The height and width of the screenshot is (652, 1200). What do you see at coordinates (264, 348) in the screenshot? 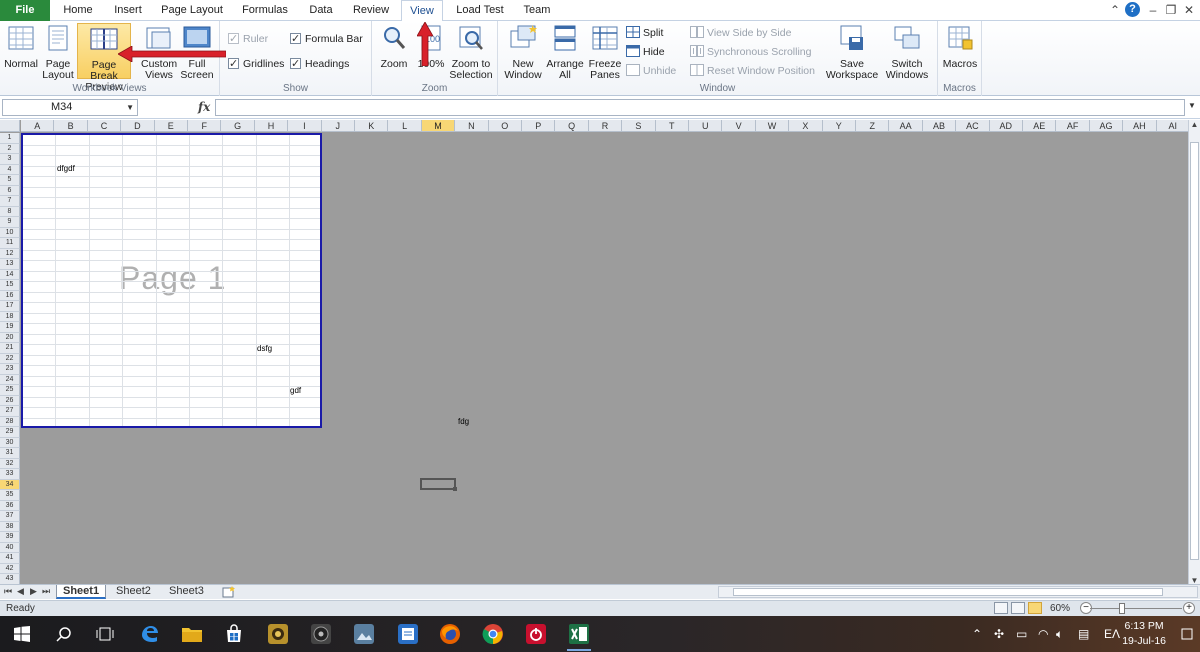
I see `cell-h21: dsfg` at bounding box center [264, 348].